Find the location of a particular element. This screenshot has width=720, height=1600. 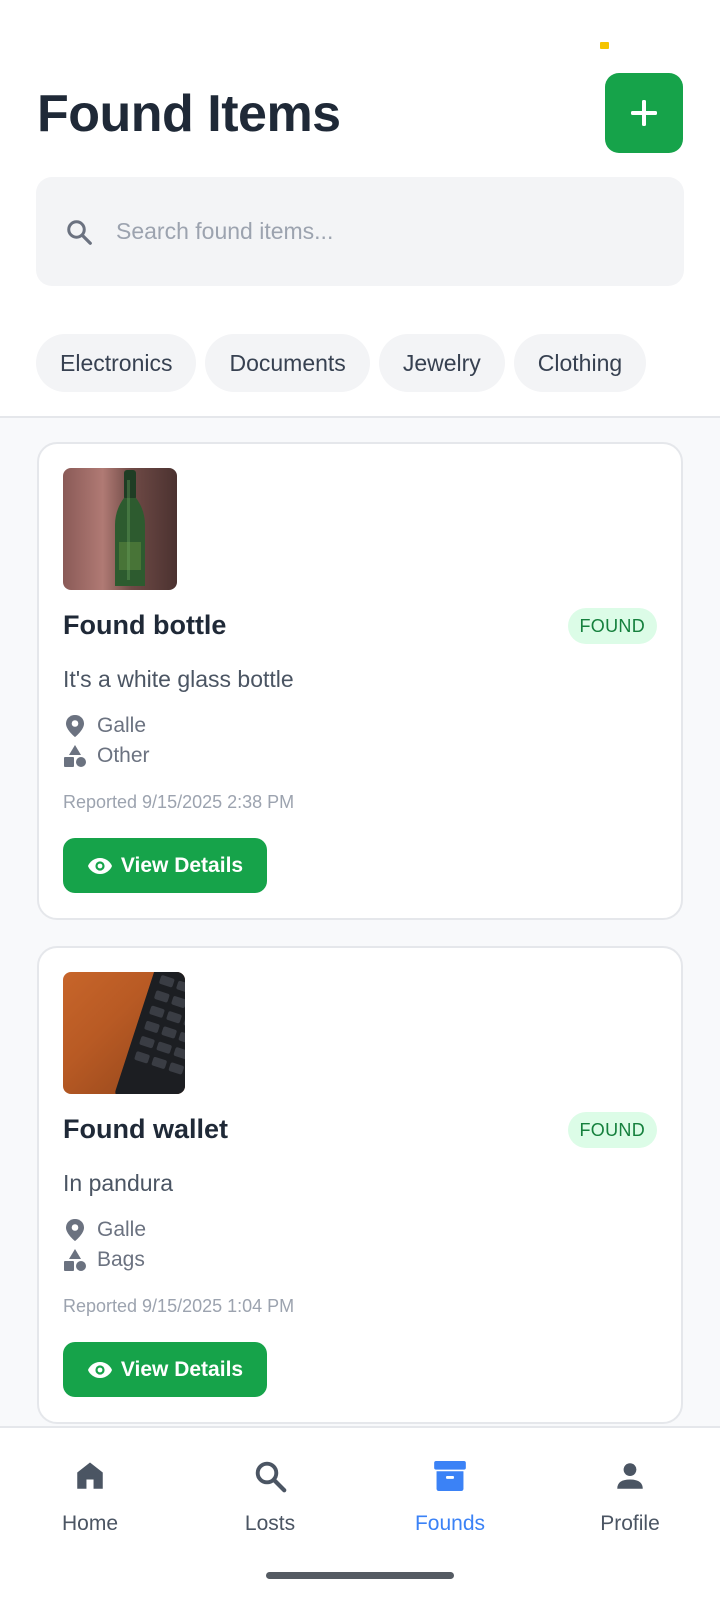

home-icon is located at coordinates (90, 1476).